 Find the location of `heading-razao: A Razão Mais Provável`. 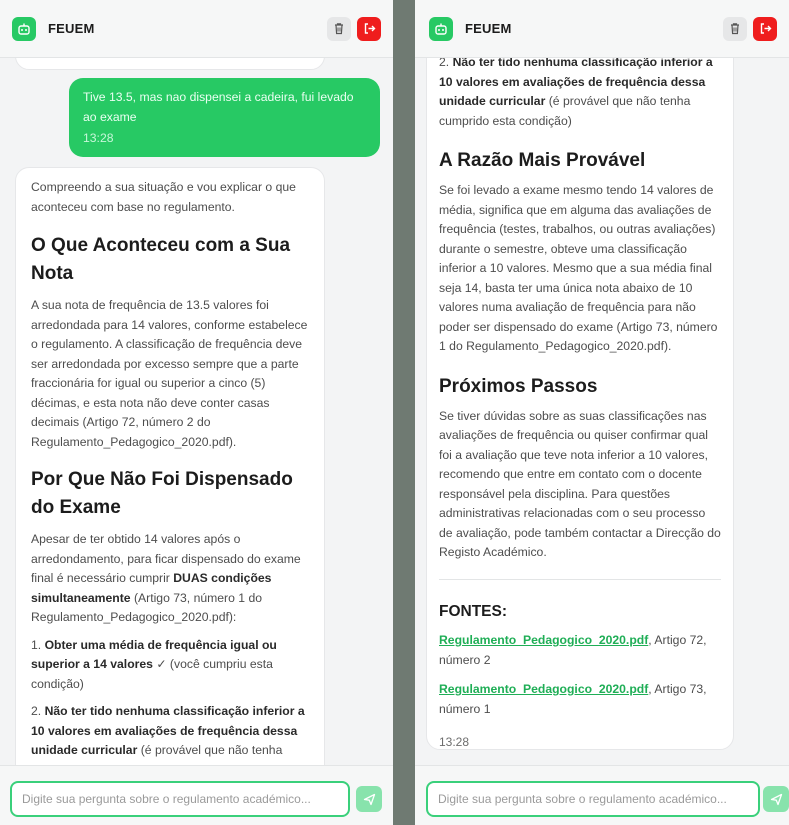

heading-razao: A Razão Mais Provável is located at coordinates (542, 160).